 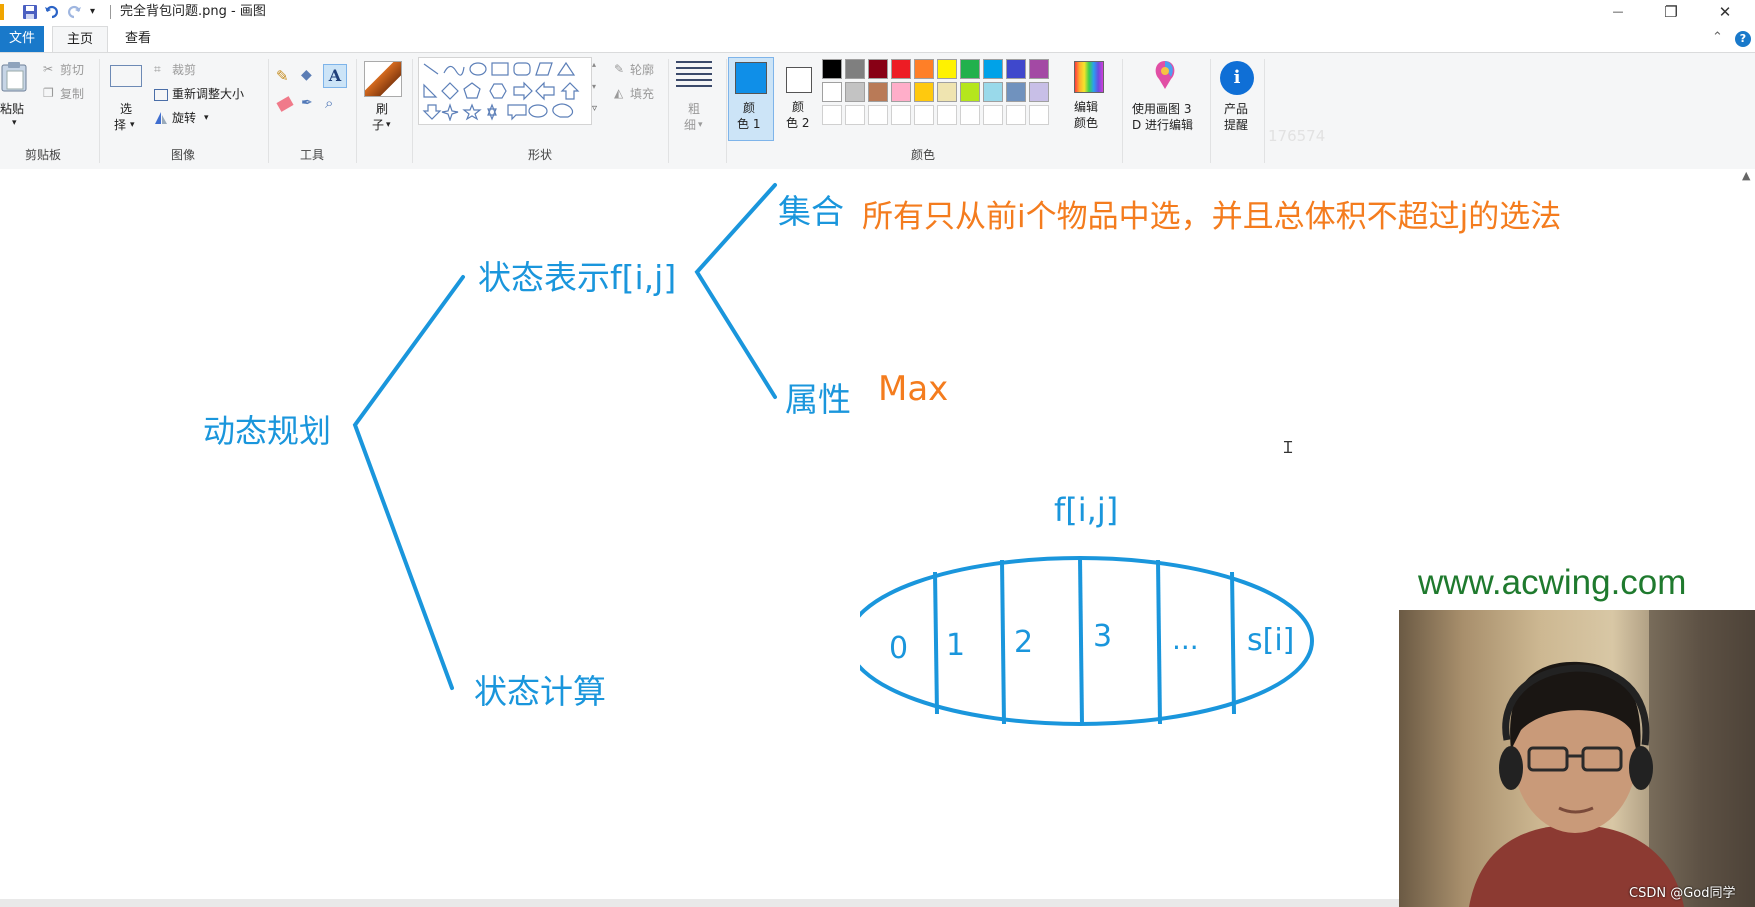 I want to click on select-button-line2: 择, so click(x=120, y=125).